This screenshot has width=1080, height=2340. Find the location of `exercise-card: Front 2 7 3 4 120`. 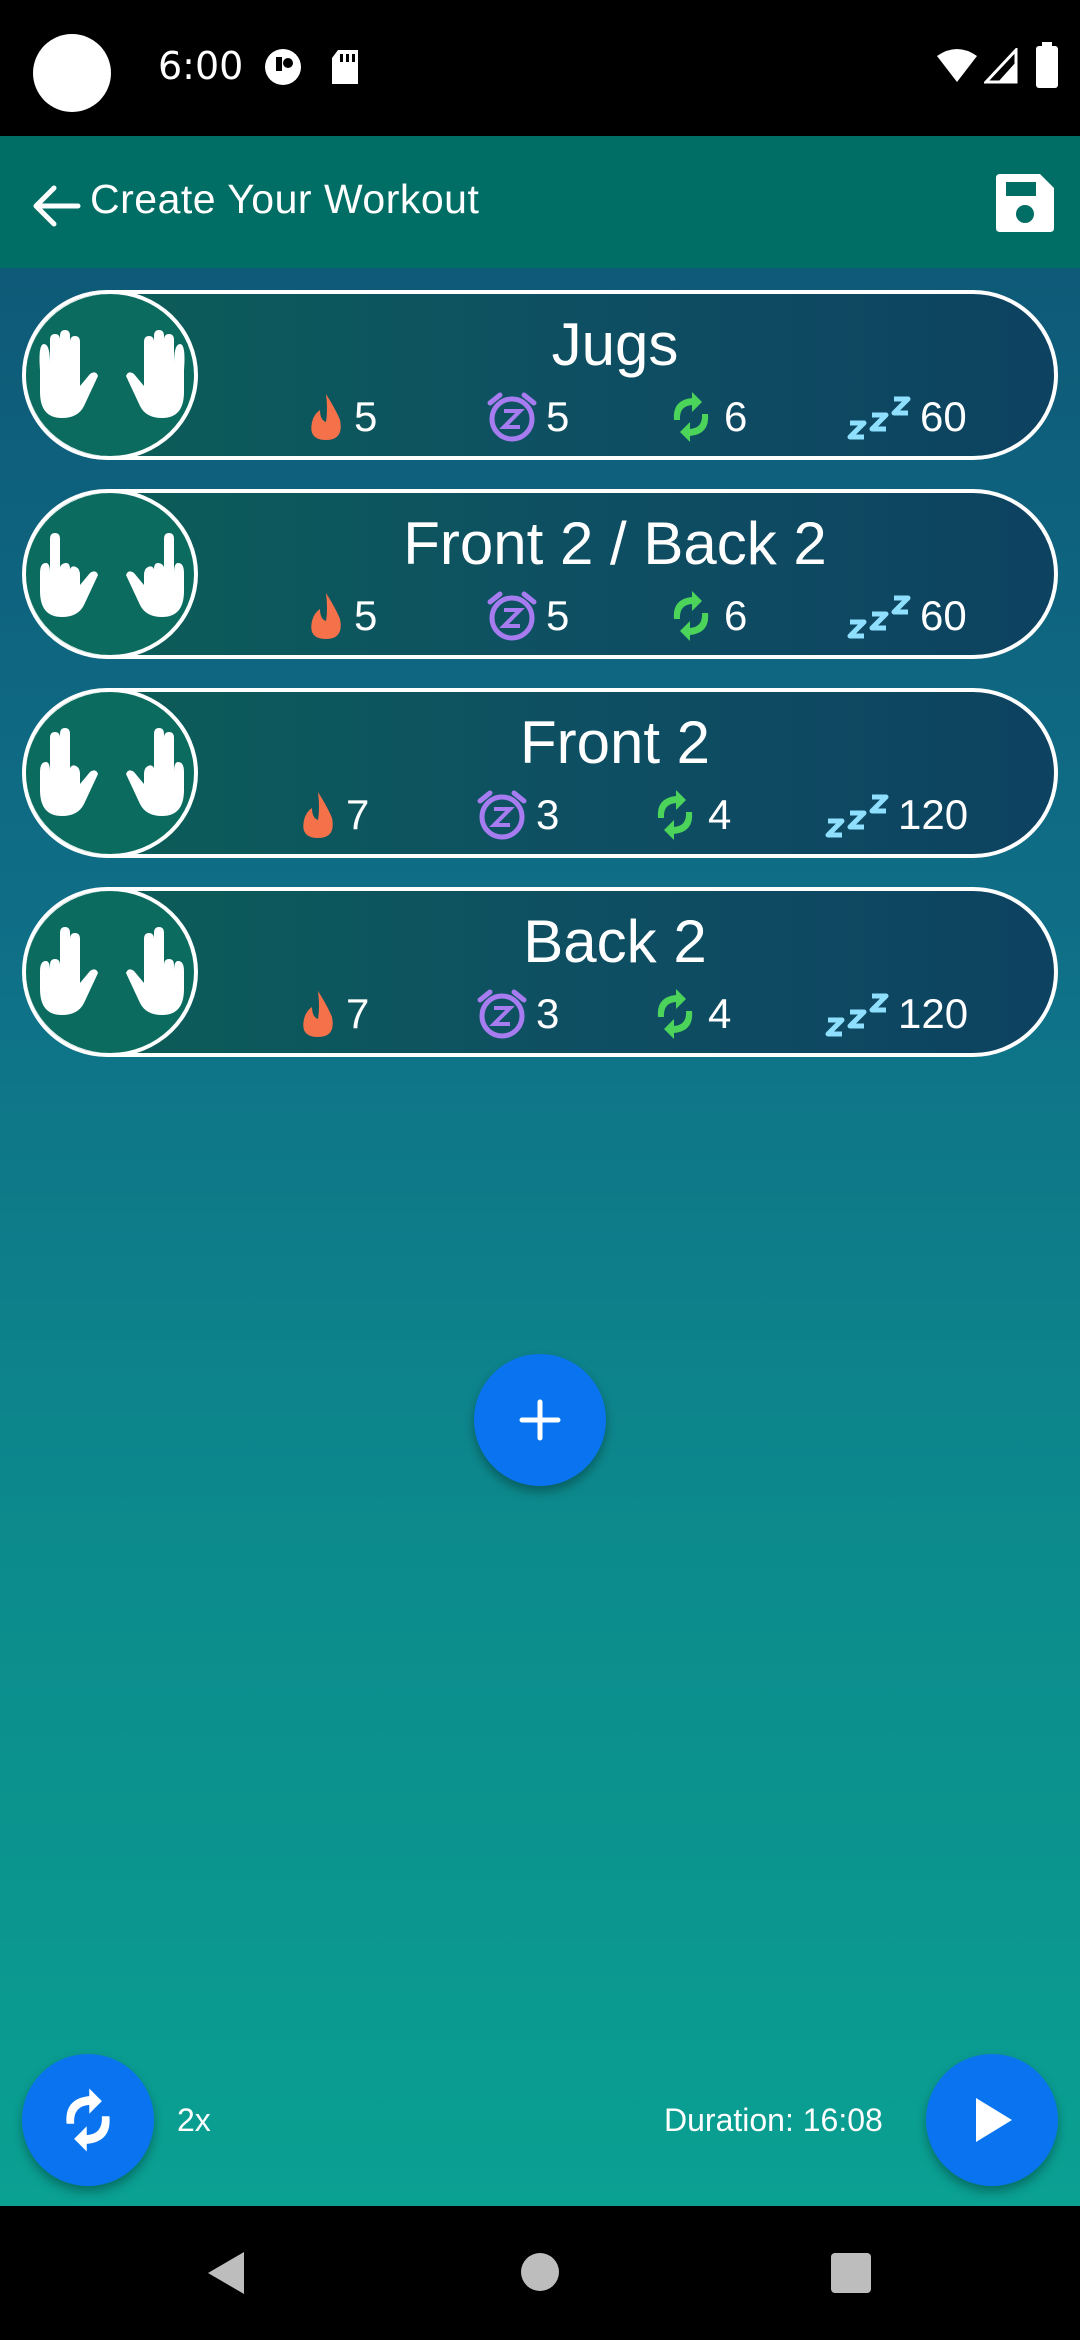

exercise-card: Front 2 7 3 4 120 is located at coordinates (540, 773).